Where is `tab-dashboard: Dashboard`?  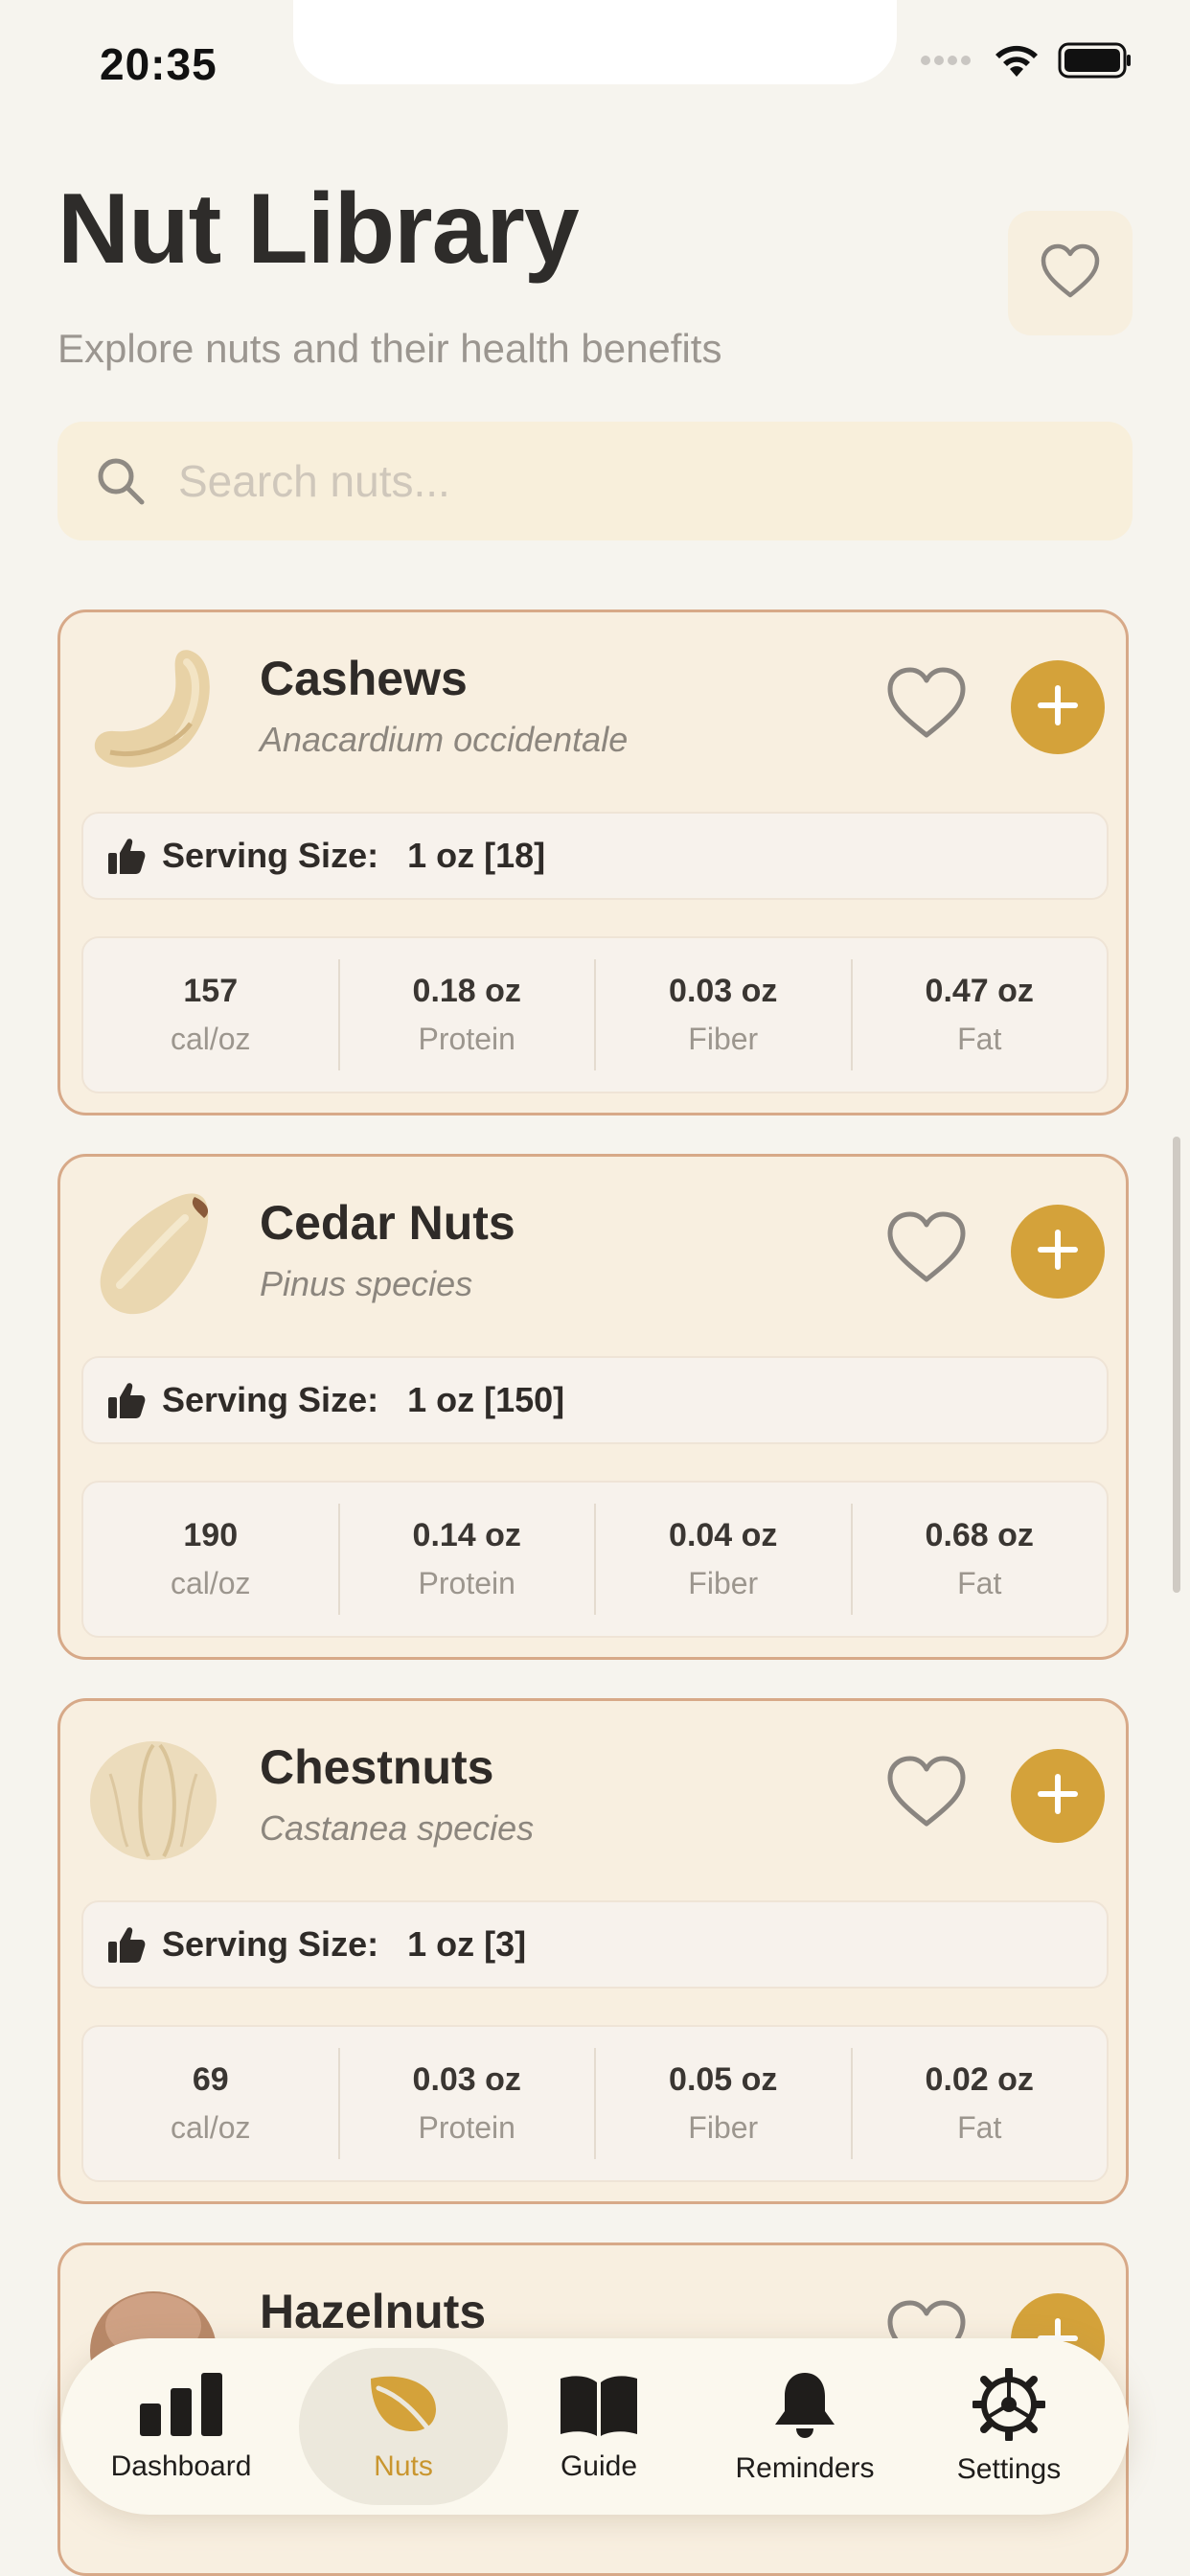
tab-dashboard: Dashboard is located at coordinates (182, 2426).